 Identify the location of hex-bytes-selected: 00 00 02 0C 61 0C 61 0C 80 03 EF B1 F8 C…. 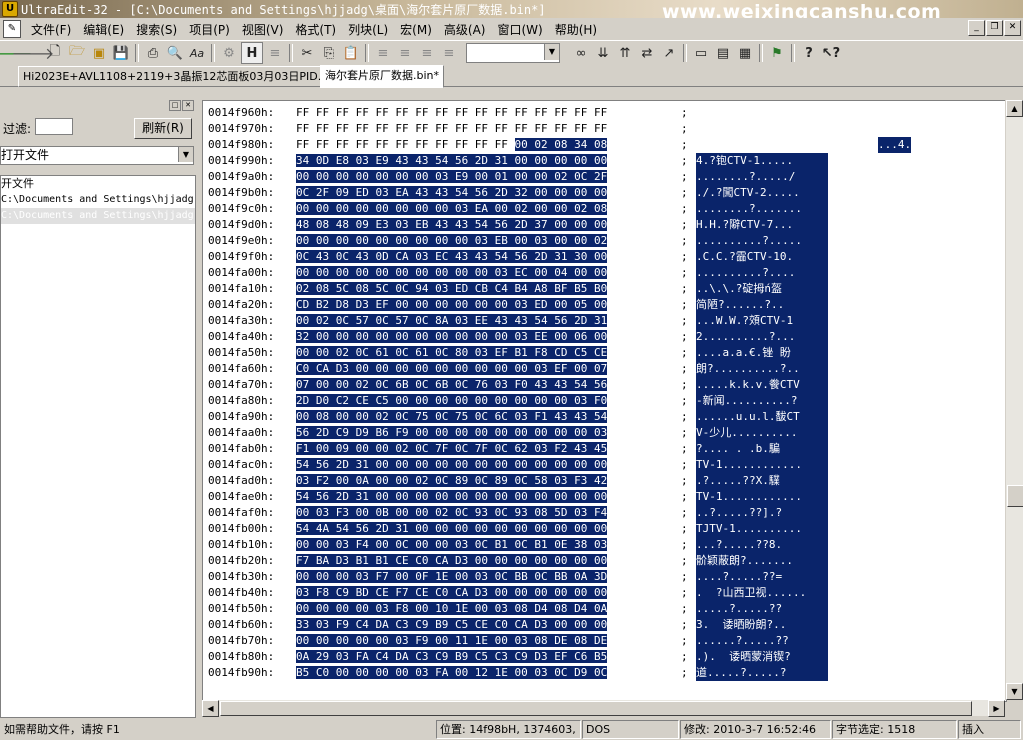
(452, 352).